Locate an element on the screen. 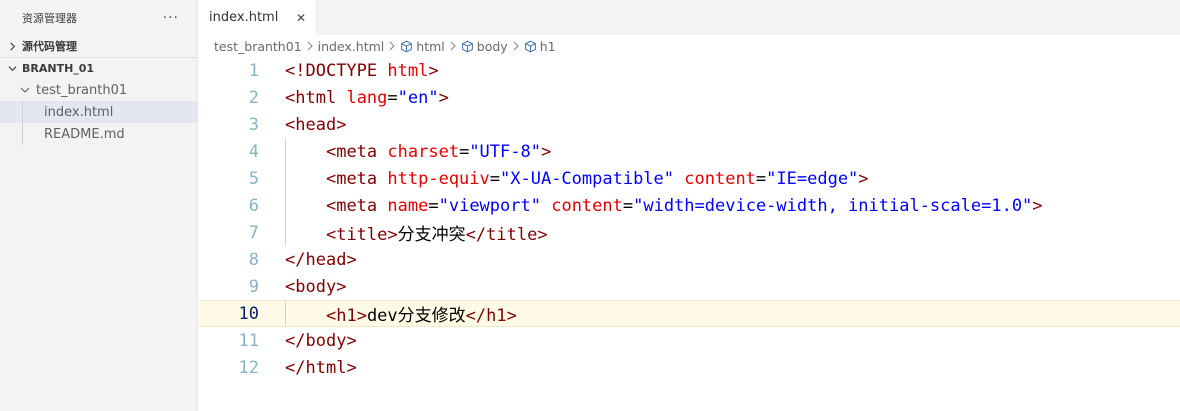  breadcrumb: test_branth01 index.html html body h1 is located at coordinates (689, 46).